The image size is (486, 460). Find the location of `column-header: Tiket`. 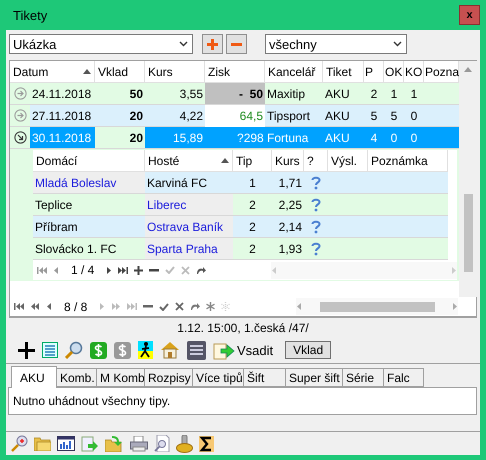

column-header: Tiket is located at coordinates (343, 72).